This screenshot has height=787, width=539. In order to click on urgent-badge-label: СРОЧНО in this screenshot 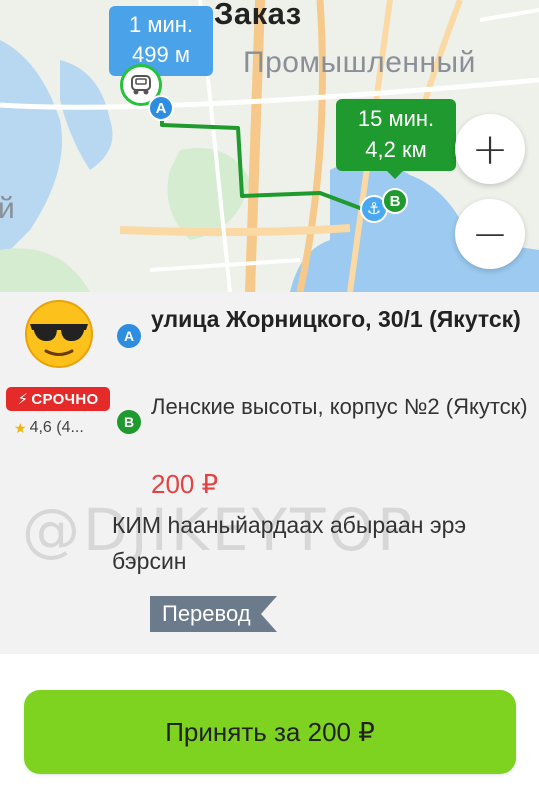, I will do `click(65, 399)`.